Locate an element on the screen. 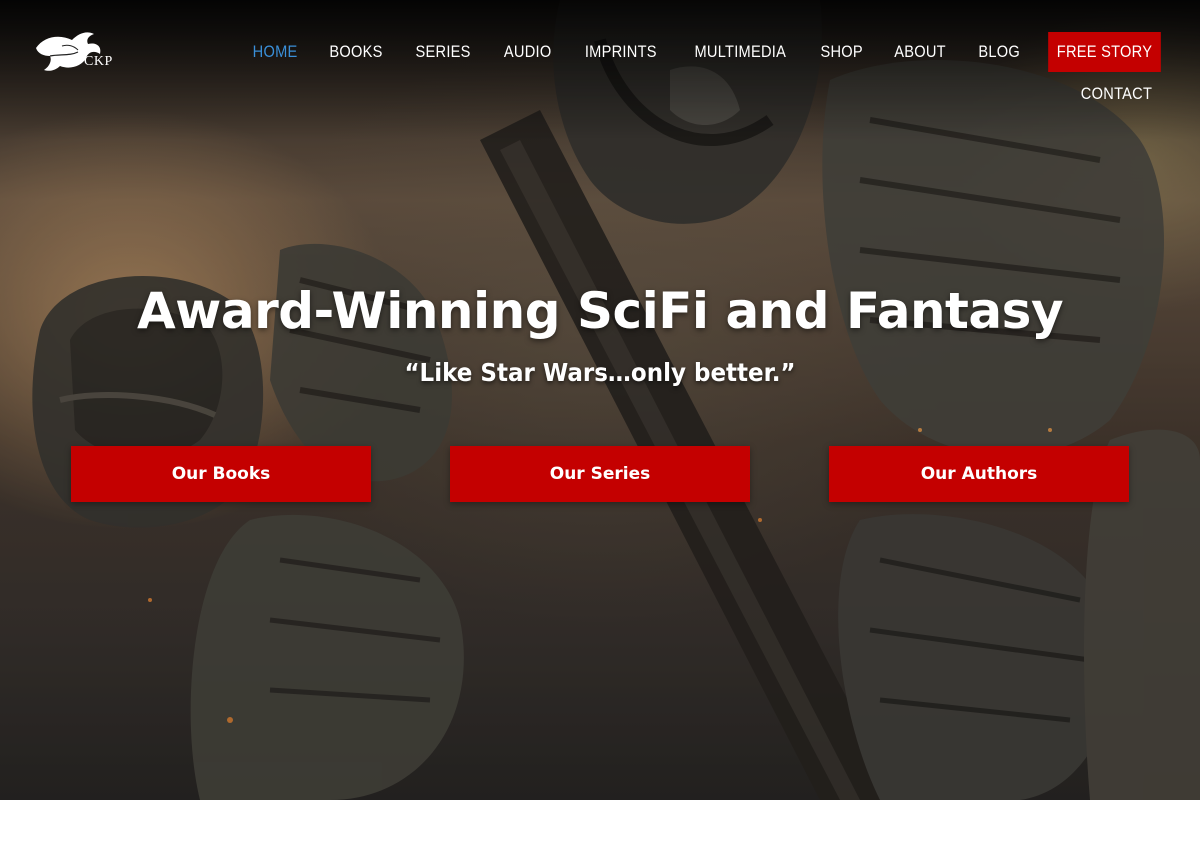 Image resolution: width=1200 pixels, height=850 pixels. our-authors-button: Our Authors is located at coordinates (979, 474).